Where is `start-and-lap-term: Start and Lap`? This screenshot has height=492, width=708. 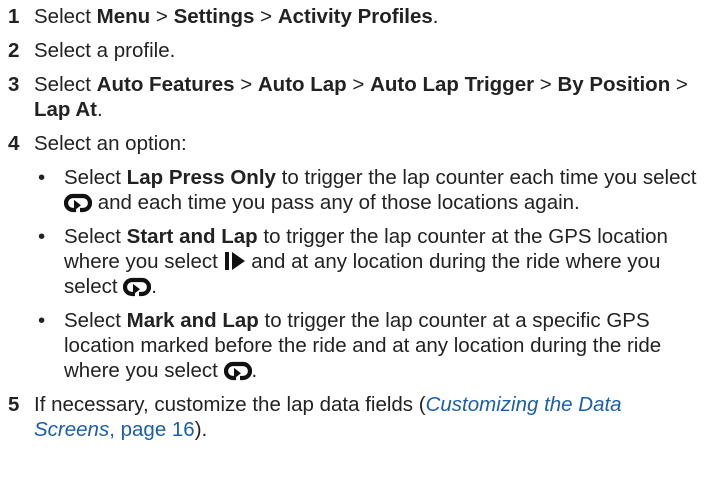
start-and-lap-term: Start and Lap is located at coordinates (192, 236).